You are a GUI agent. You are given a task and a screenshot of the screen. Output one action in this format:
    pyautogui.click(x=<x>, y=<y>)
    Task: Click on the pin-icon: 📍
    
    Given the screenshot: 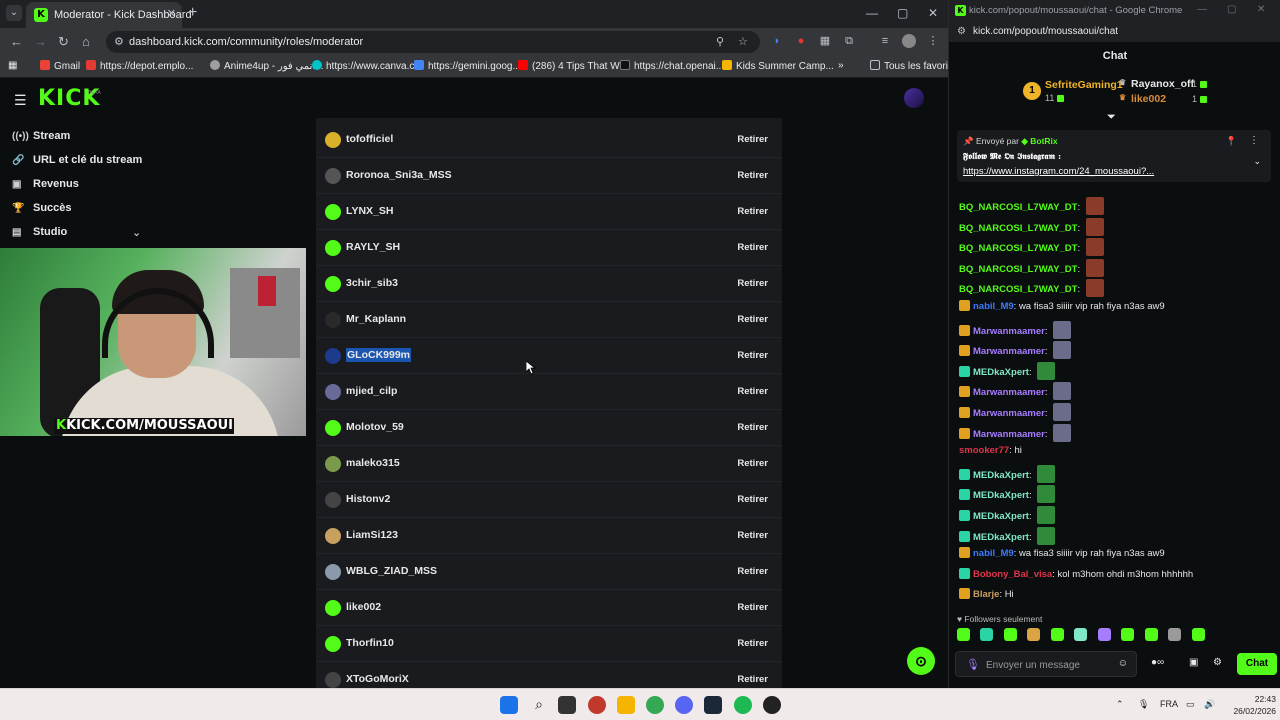 What is the action you would take?
    pyautogui.click(x=1231, y=141)
    